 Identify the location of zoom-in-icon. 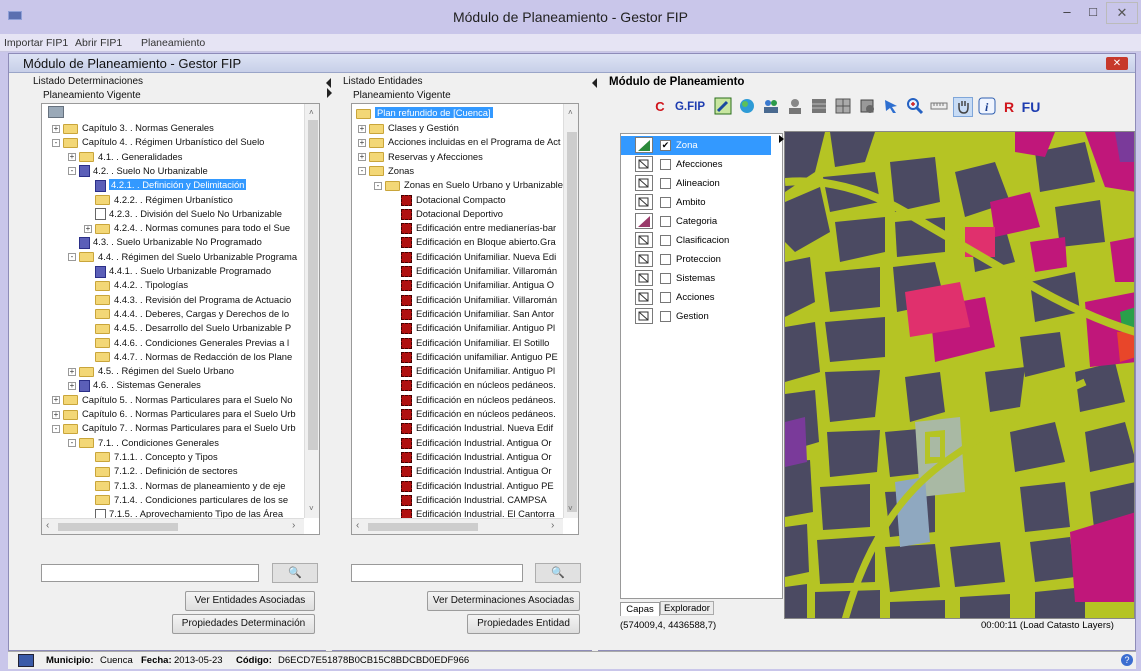
(915, 107).